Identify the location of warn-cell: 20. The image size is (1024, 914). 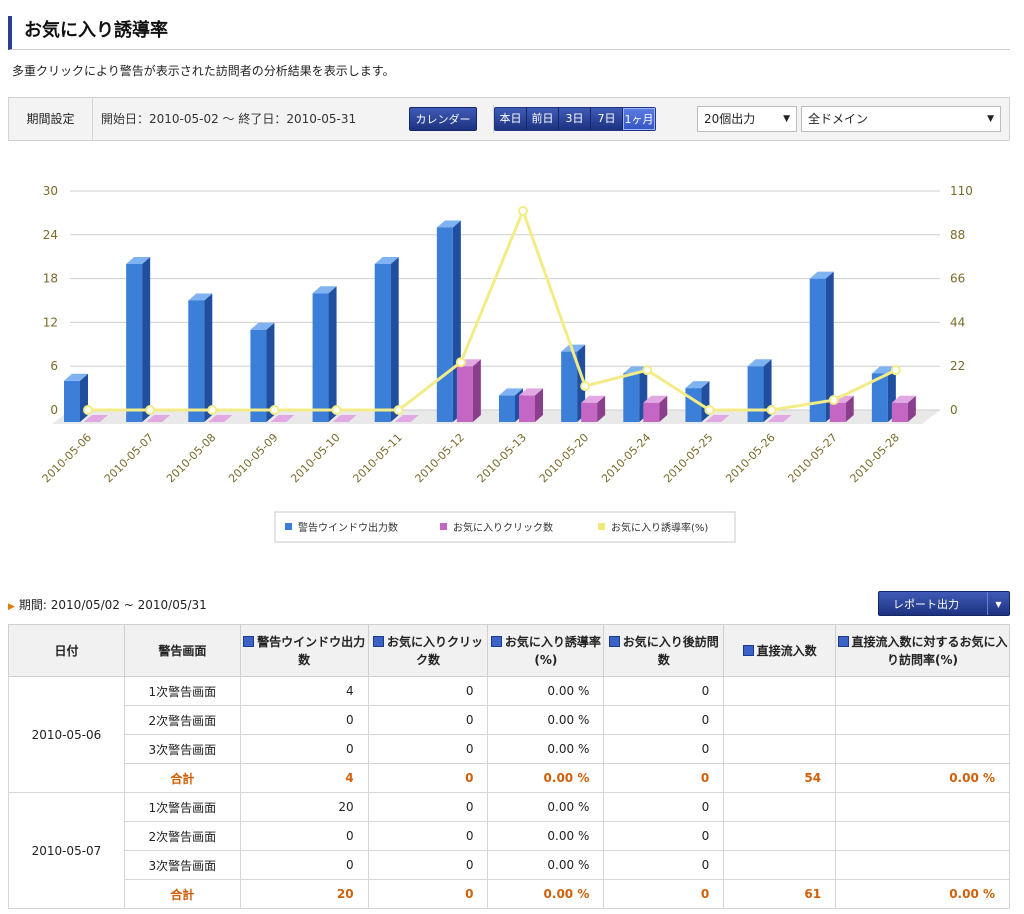
(304, 807).